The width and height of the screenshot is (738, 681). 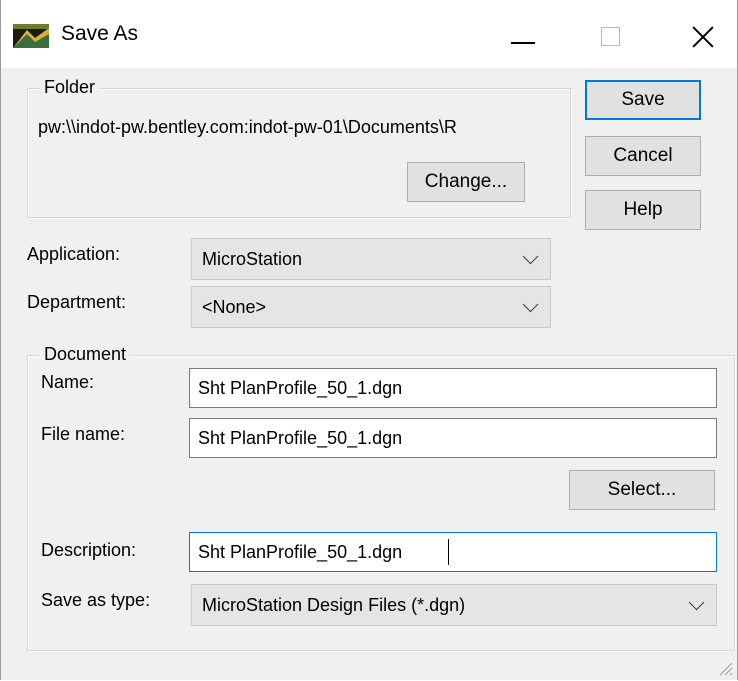 I want to click on save-as-type-label: Save as type:, so click(x=96, y=600).